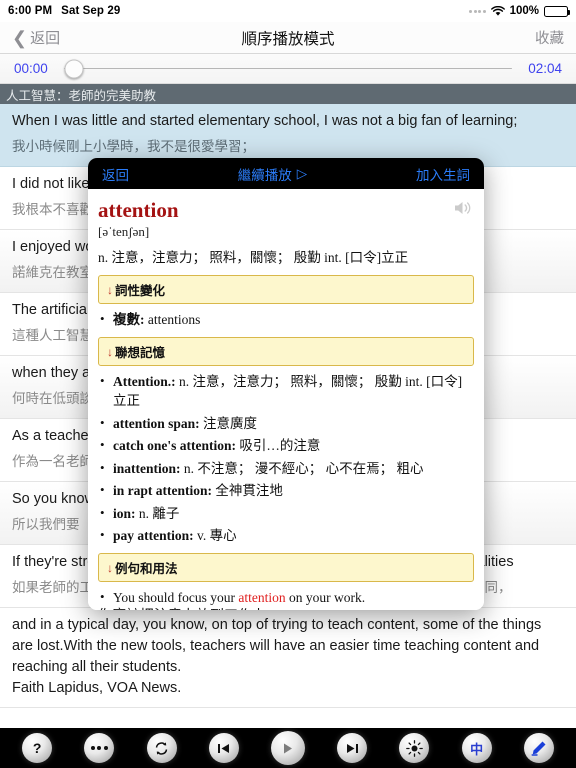 This screenshot has height=768, width=576. I want to click on more-button, so click(99, 748).